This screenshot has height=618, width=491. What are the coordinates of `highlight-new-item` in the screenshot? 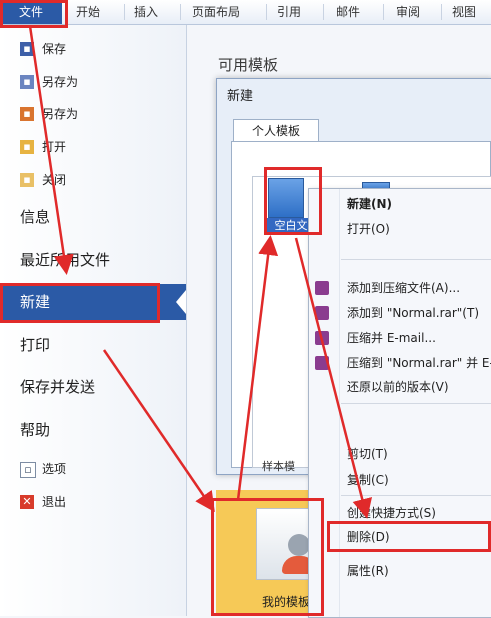 It's located at (80, 303).